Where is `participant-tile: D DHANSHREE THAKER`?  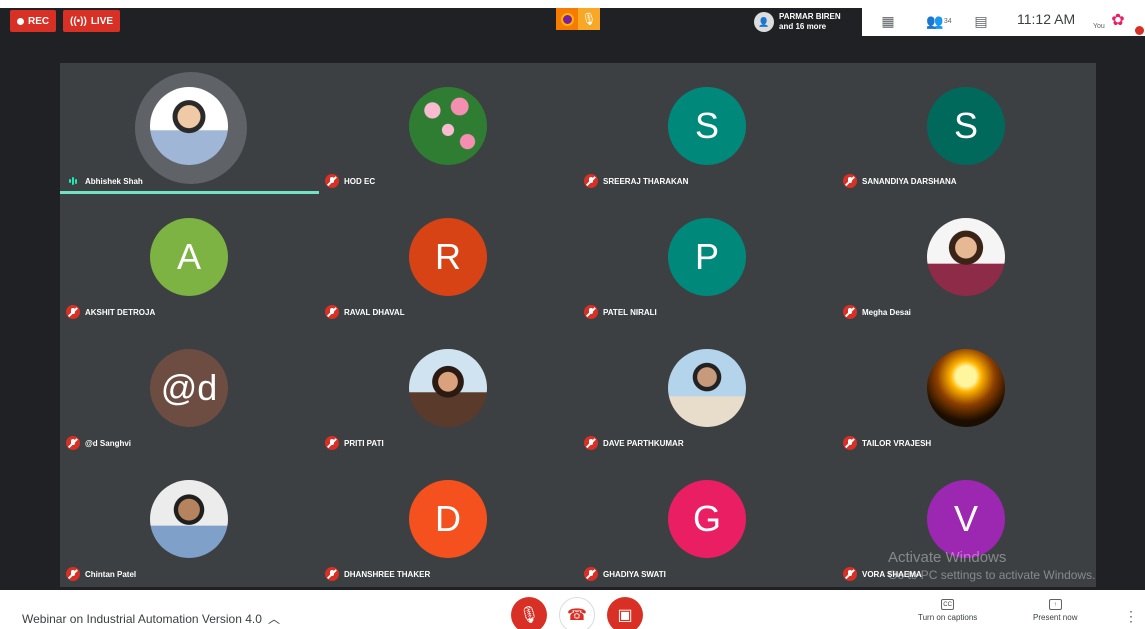
participant-tile: D DHANSHREE THAKER is located at coordinates (448, 521).